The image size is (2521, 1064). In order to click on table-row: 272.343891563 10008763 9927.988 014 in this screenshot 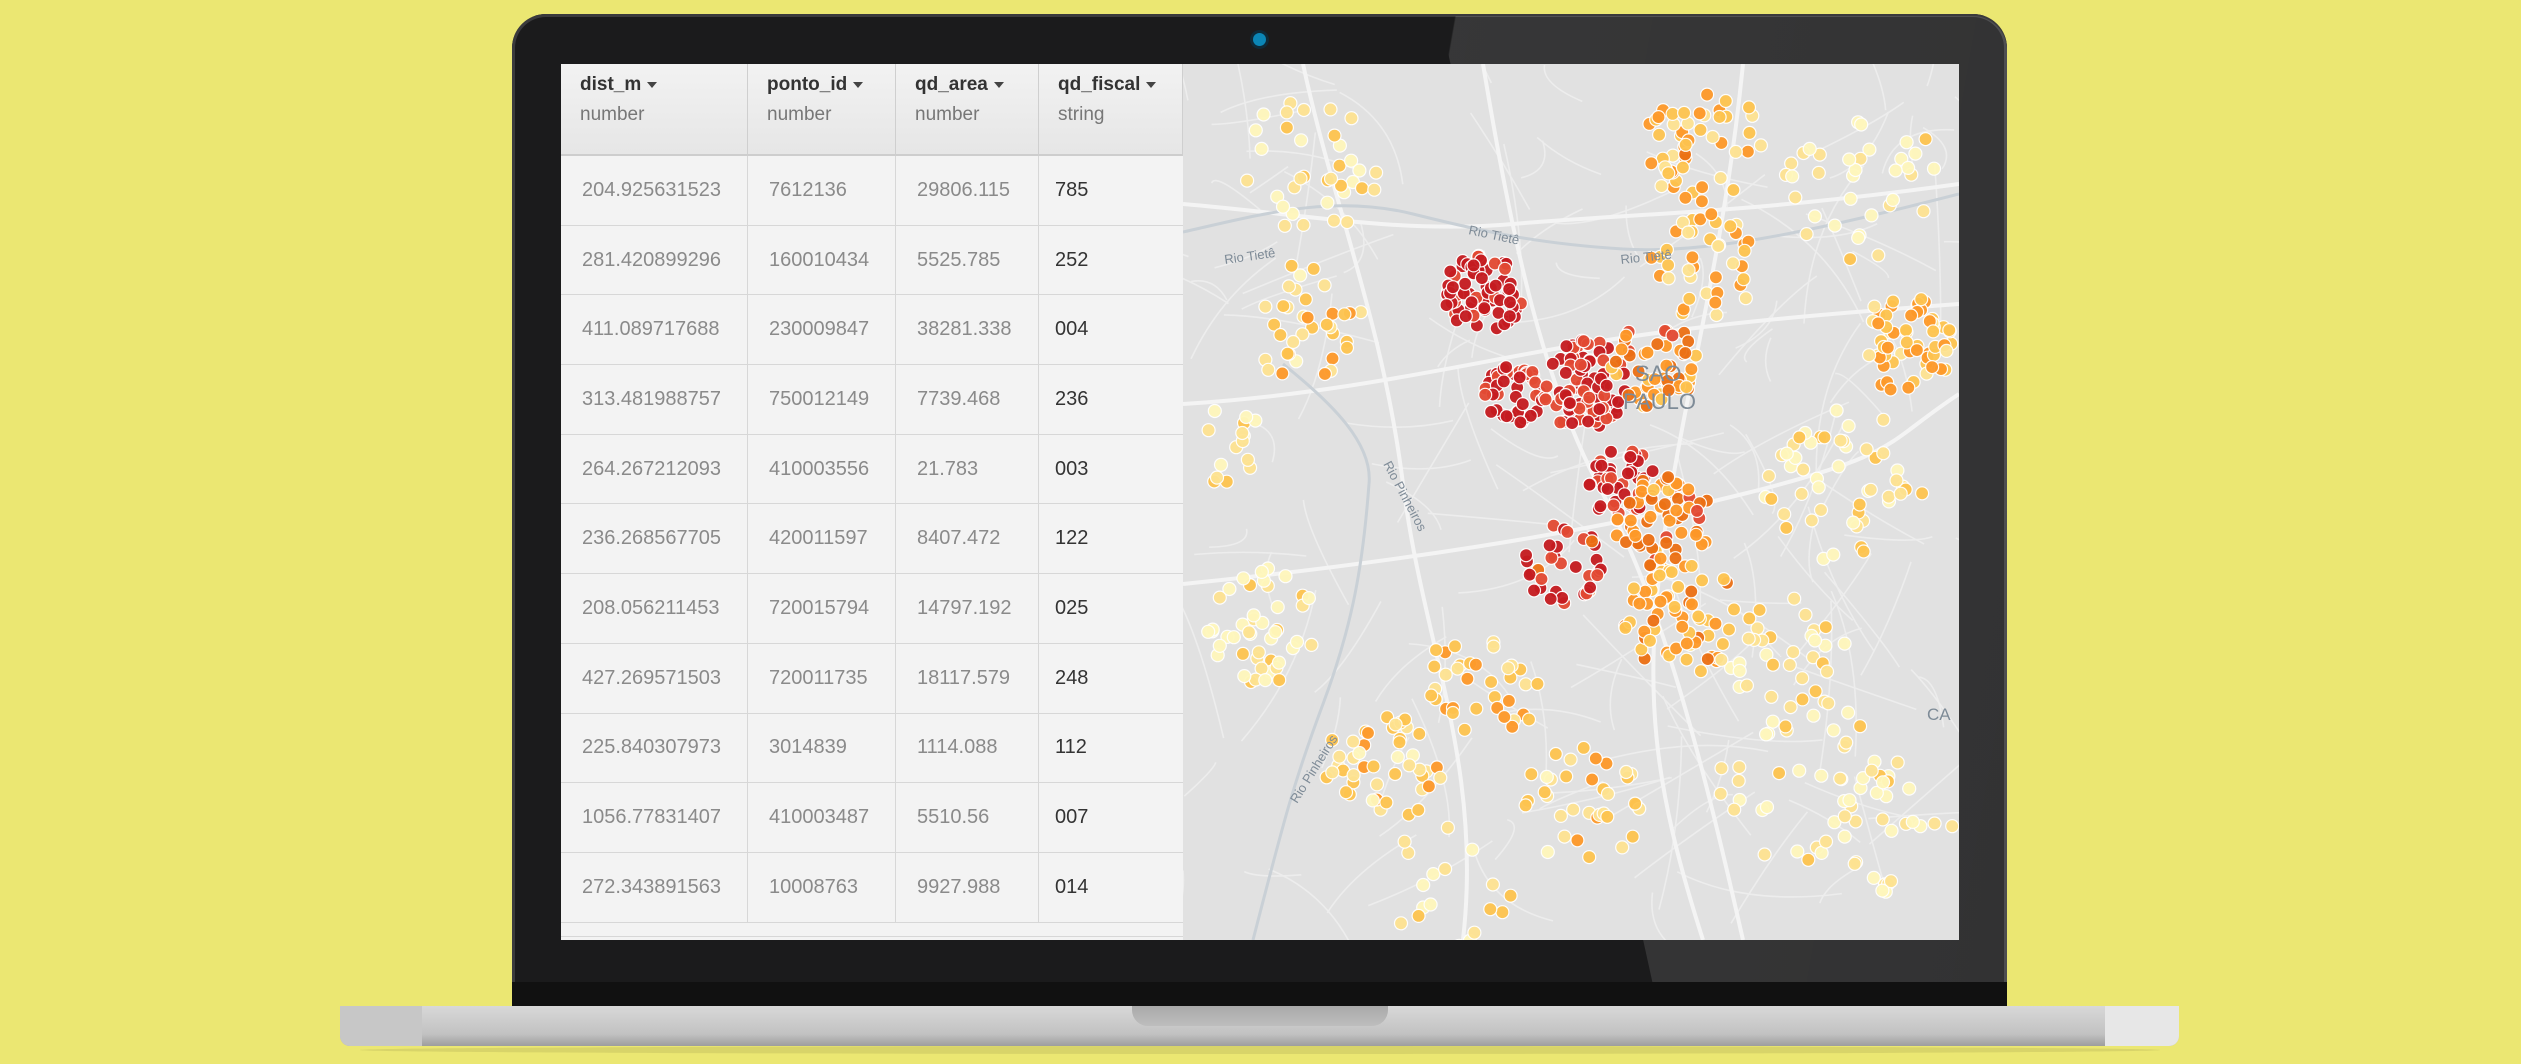, I will do `click(872, 887)`.